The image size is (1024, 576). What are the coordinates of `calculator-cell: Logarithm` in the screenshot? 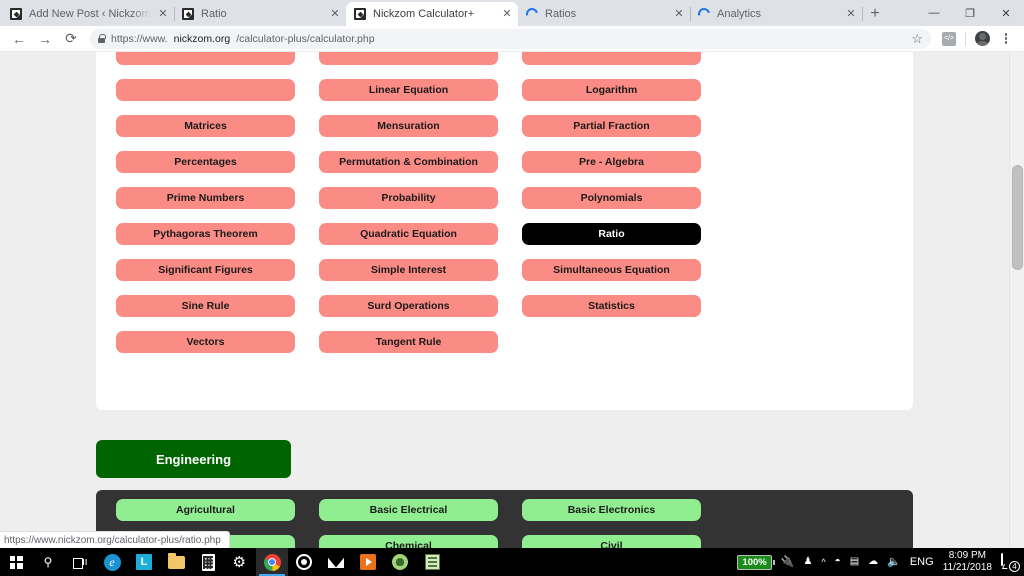 It's located at (611, 90).